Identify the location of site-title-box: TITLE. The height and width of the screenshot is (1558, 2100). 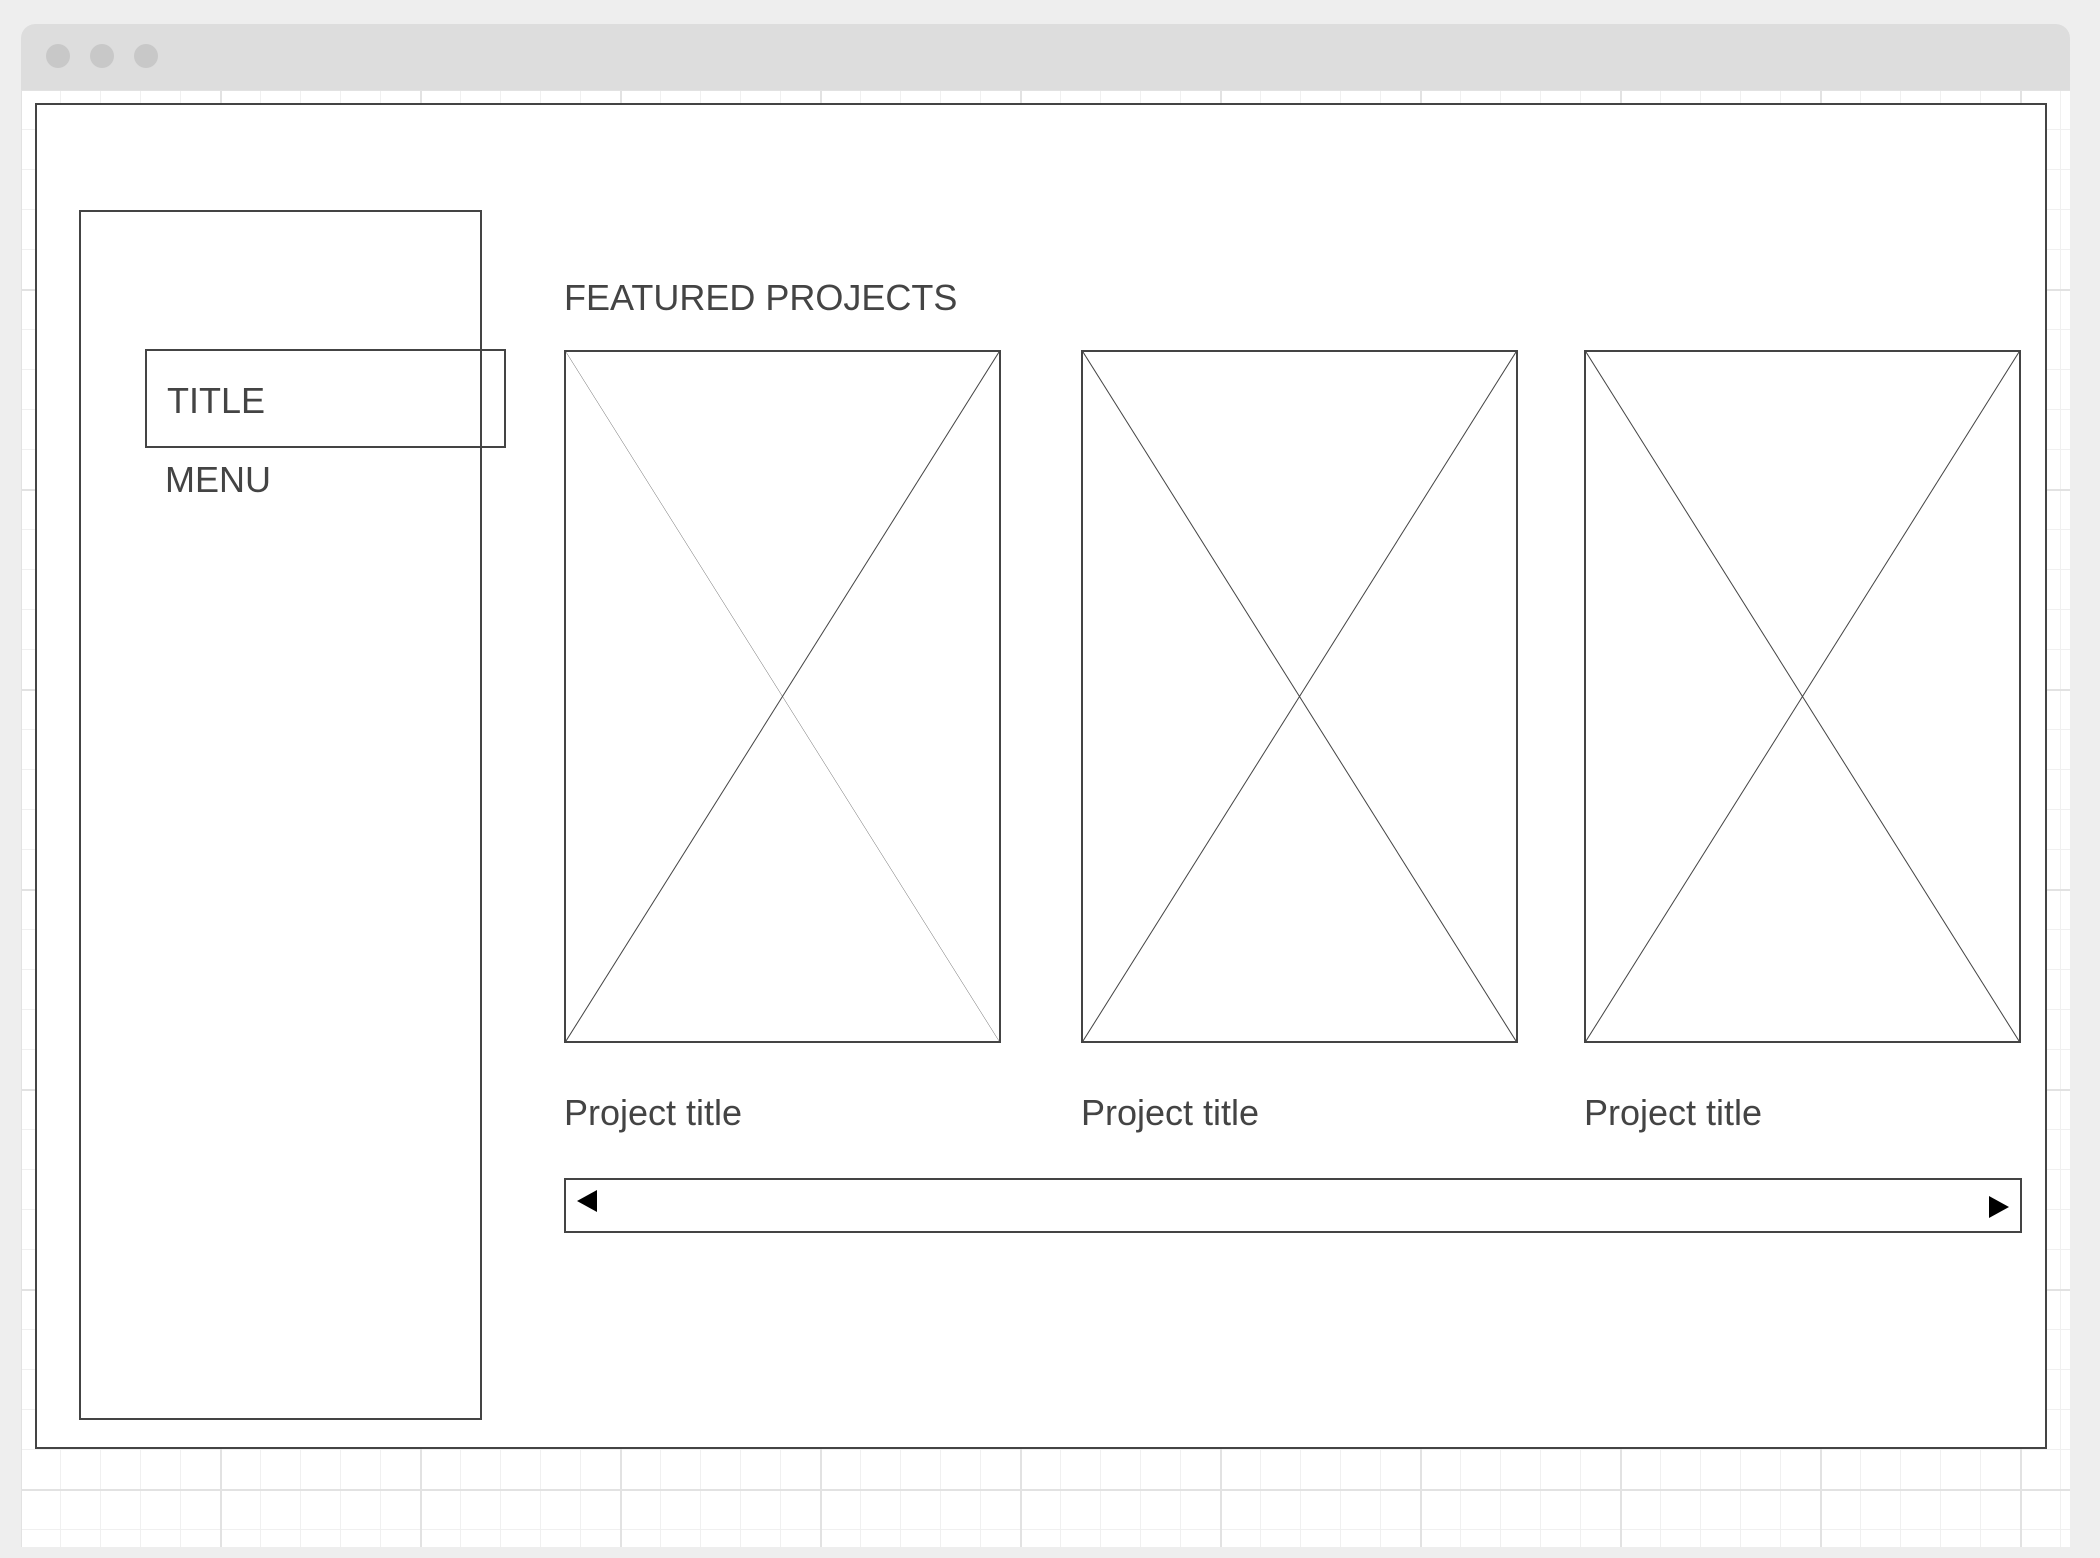
(325, 398).